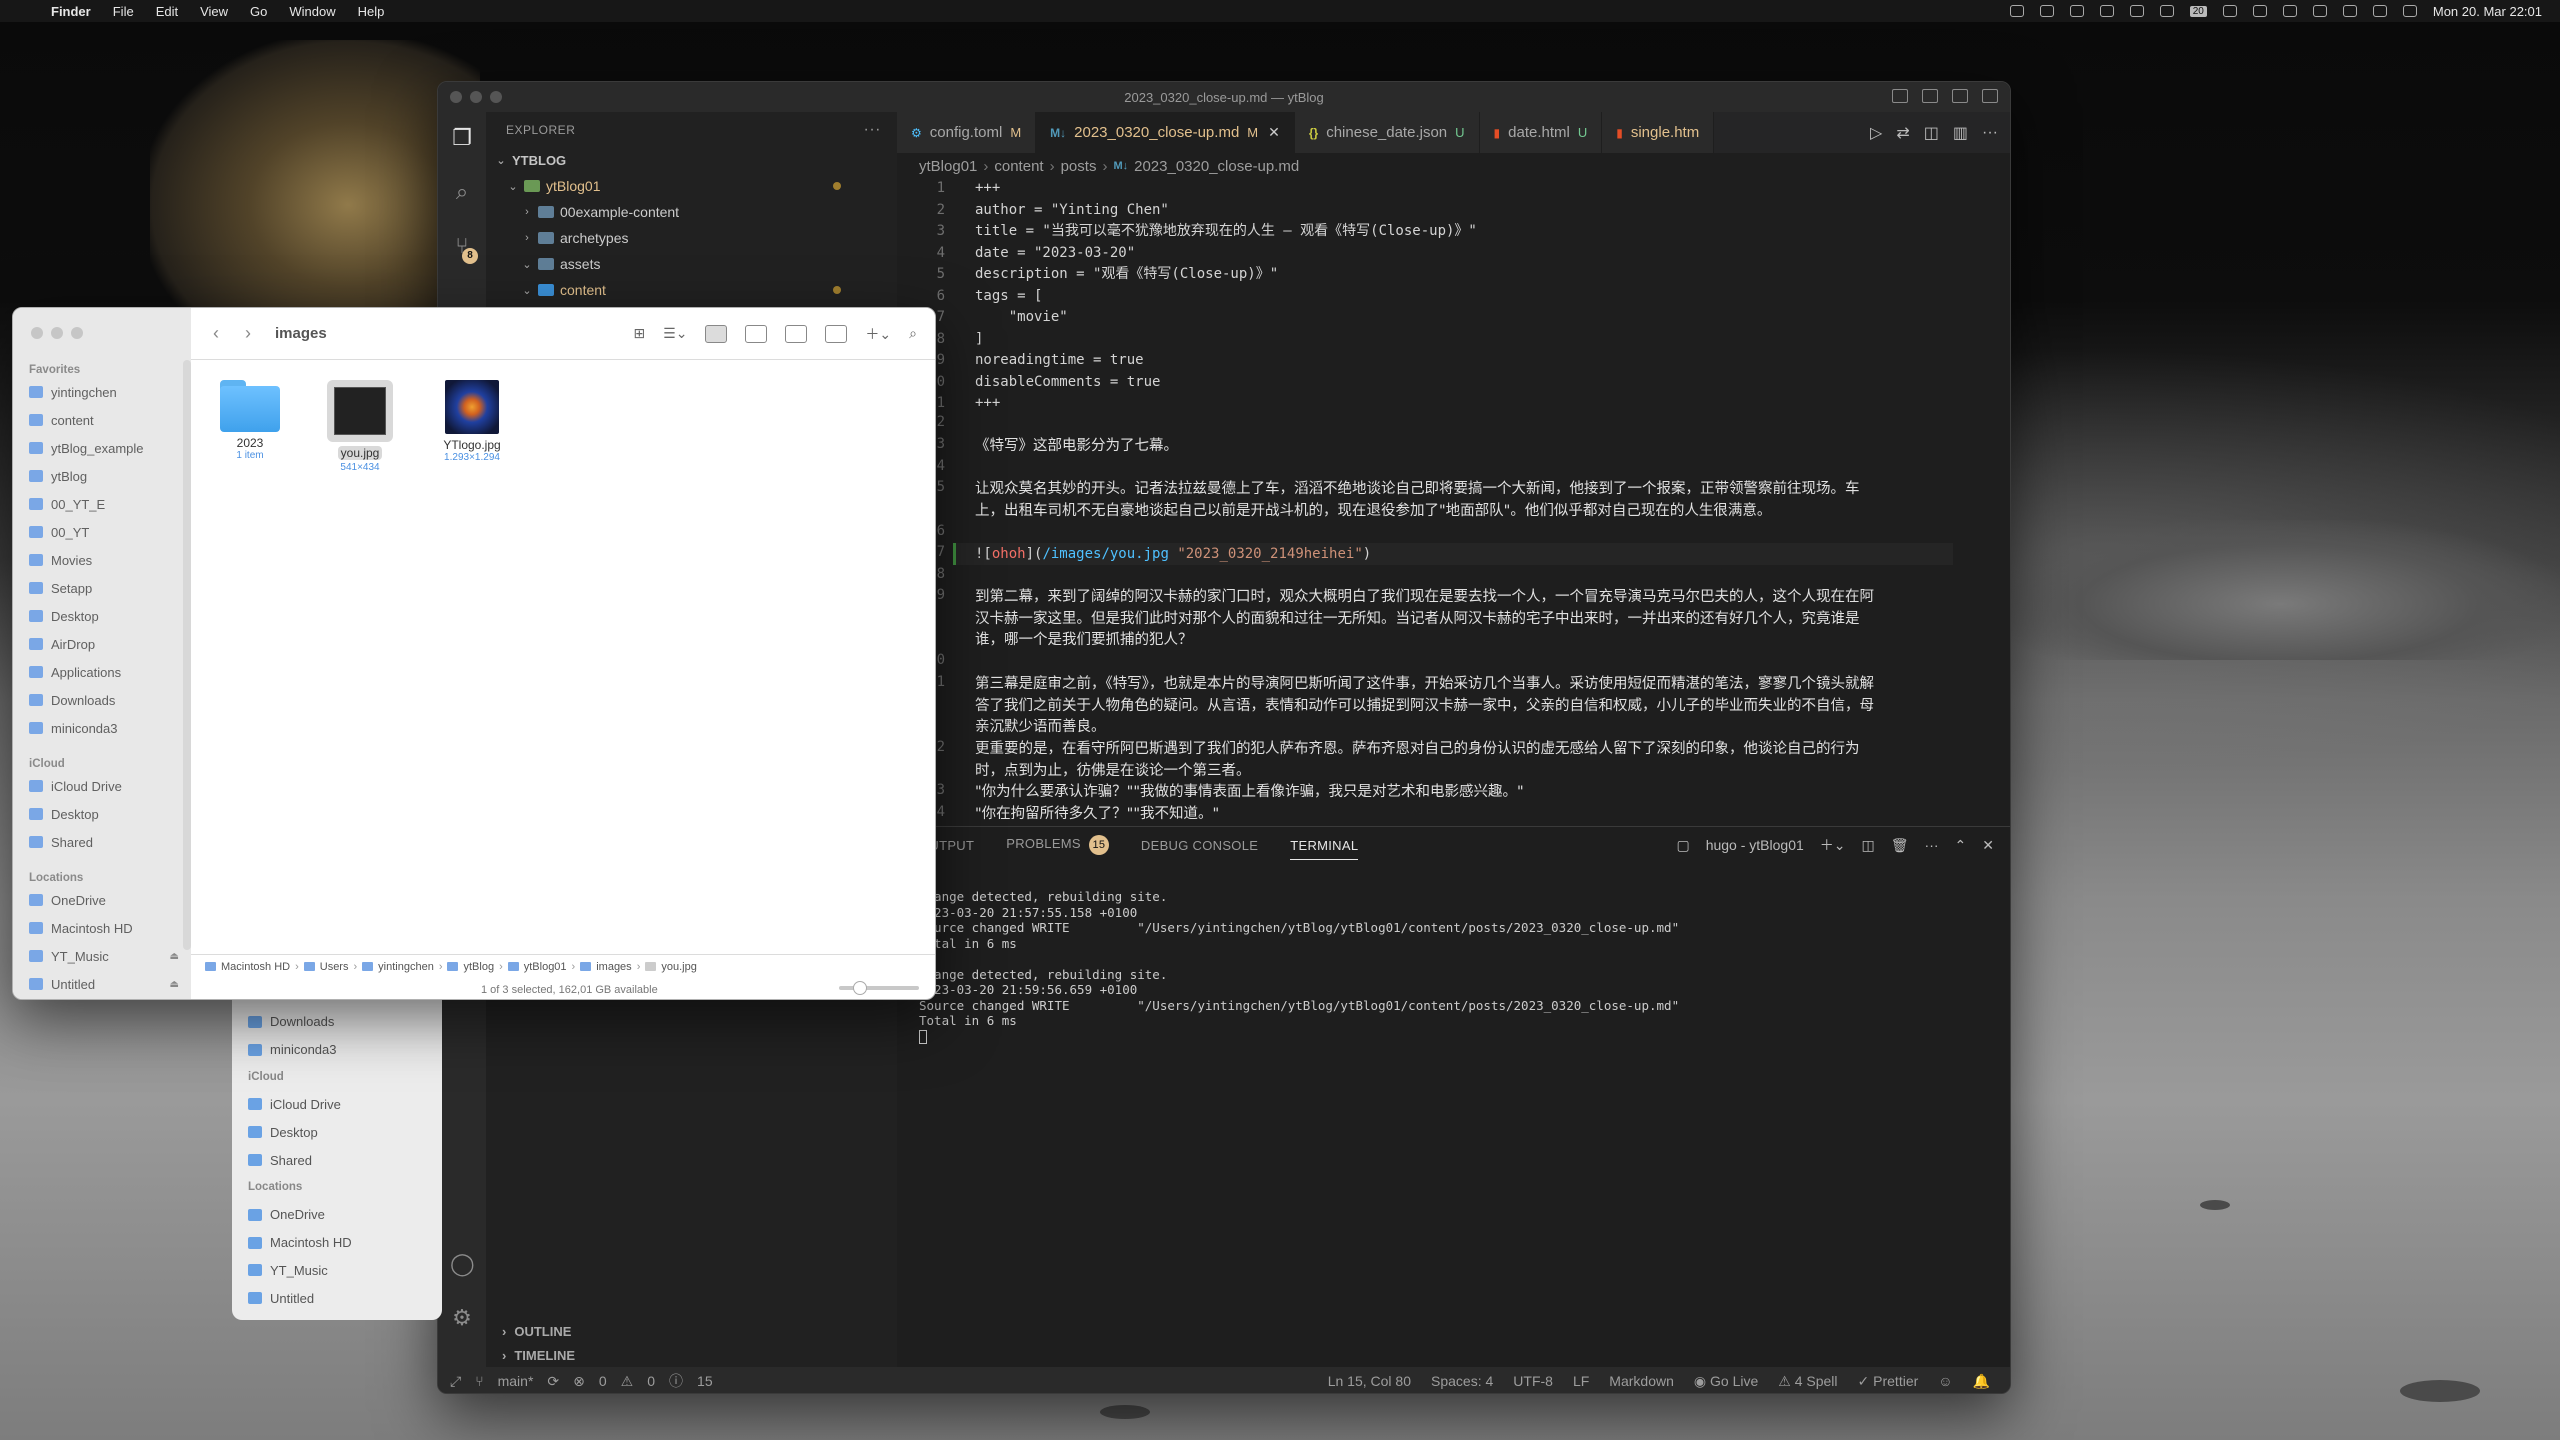  Describe the element at coordinates (756, 333) in the screenshot. I see `list-view-button` at that location.